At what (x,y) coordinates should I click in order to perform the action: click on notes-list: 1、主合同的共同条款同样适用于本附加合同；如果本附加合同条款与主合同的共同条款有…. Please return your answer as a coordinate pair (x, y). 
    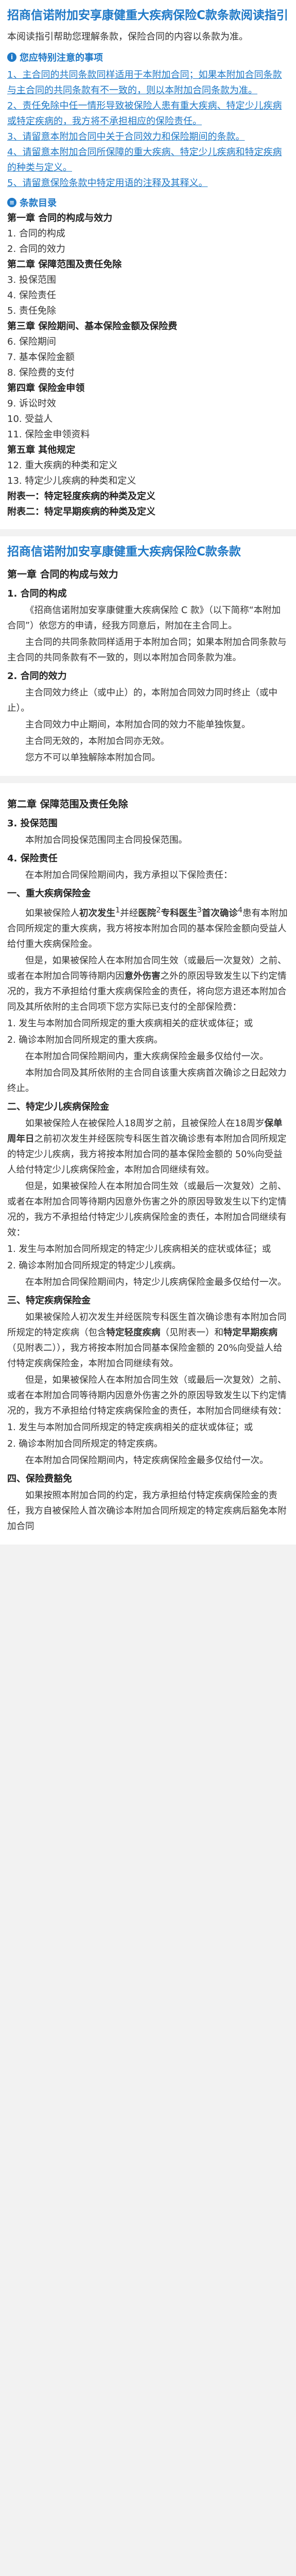
    Looking at the image, I should click on (148, 129).